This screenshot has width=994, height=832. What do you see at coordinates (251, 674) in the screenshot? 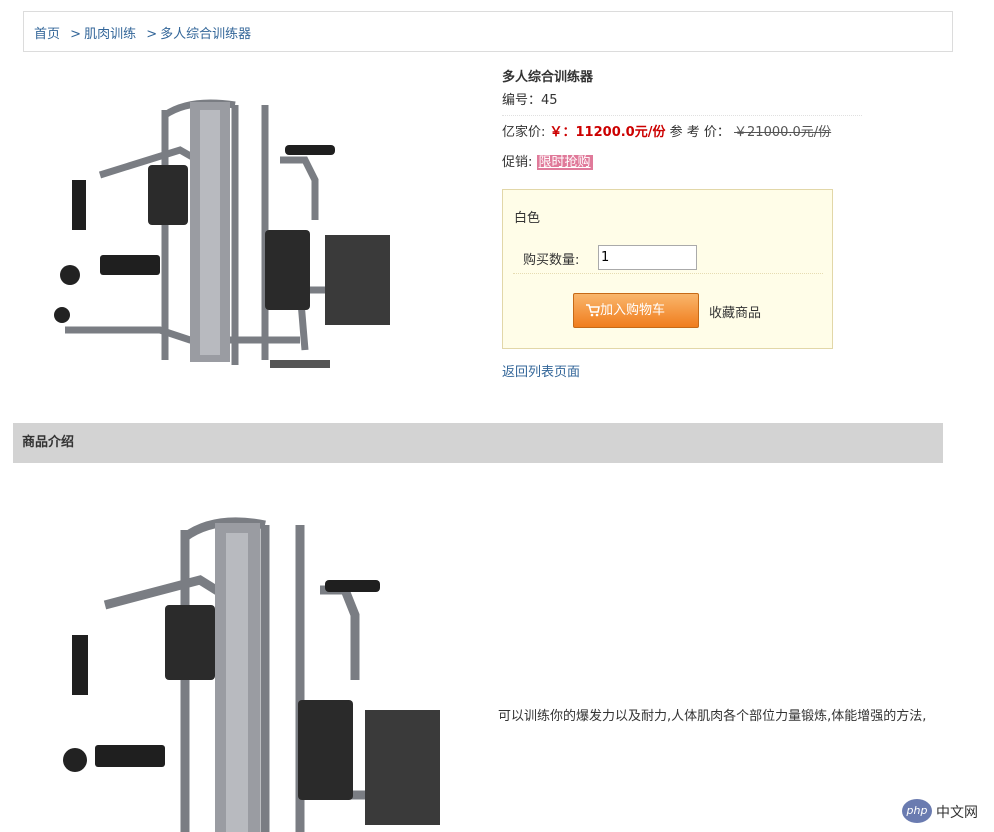
I see `description-image` at bounding box center [251, 674].